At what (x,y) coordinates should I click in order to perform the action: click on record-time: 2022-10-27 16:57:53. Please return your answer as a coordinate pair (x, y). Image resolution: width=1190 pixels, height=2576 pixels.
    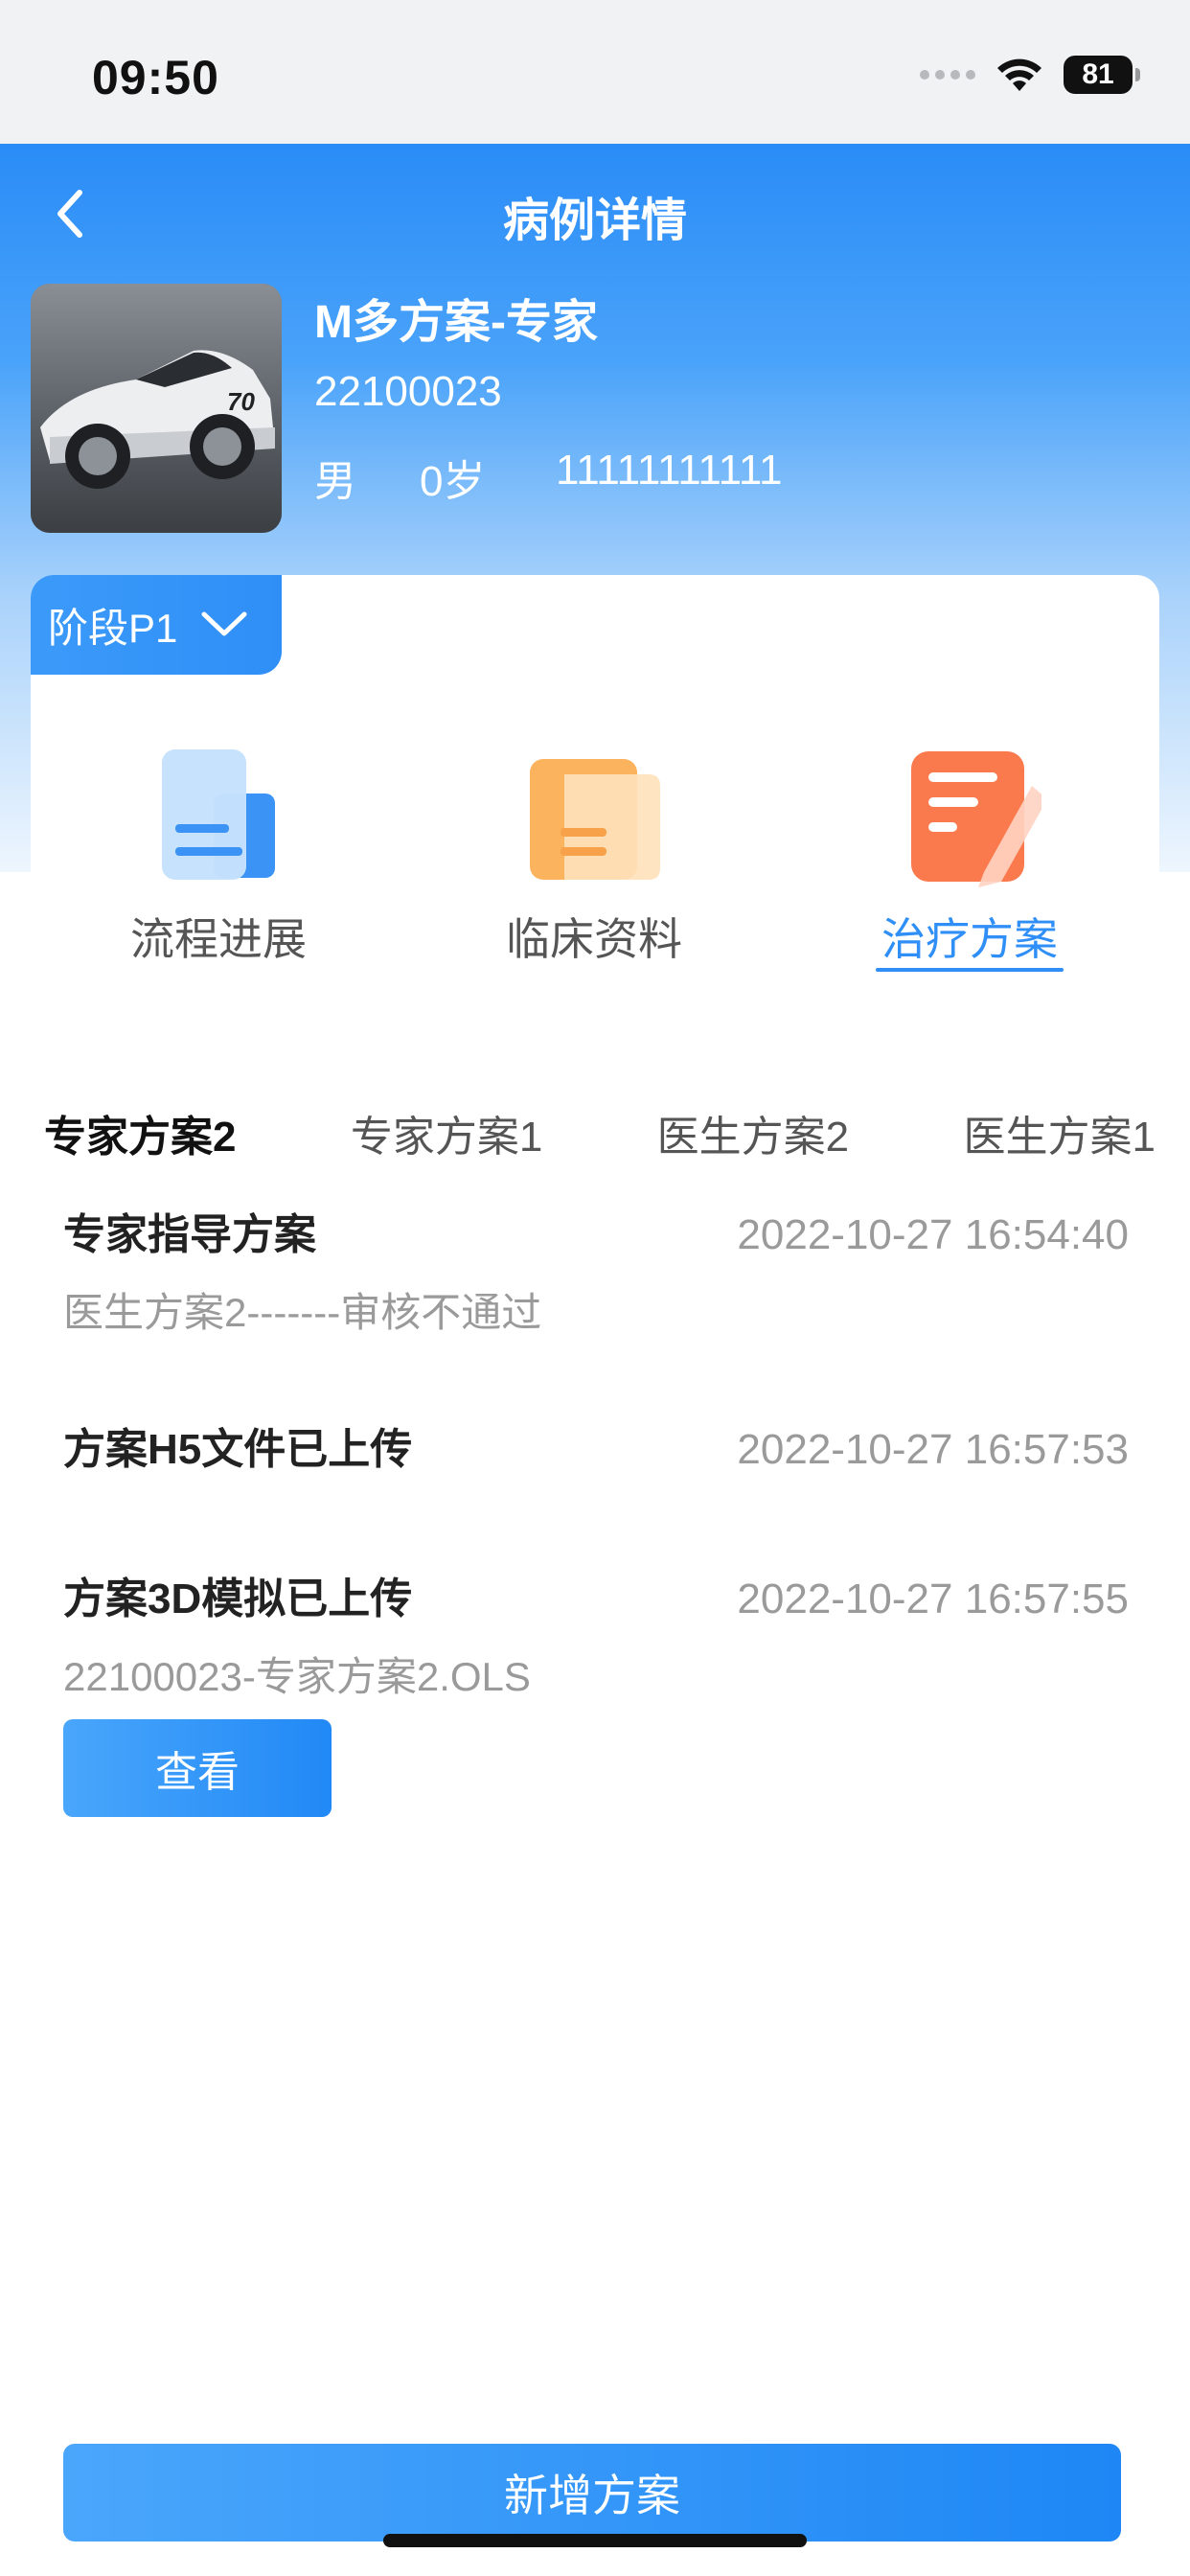
    Looking at the image, I should click on (933, 1449).